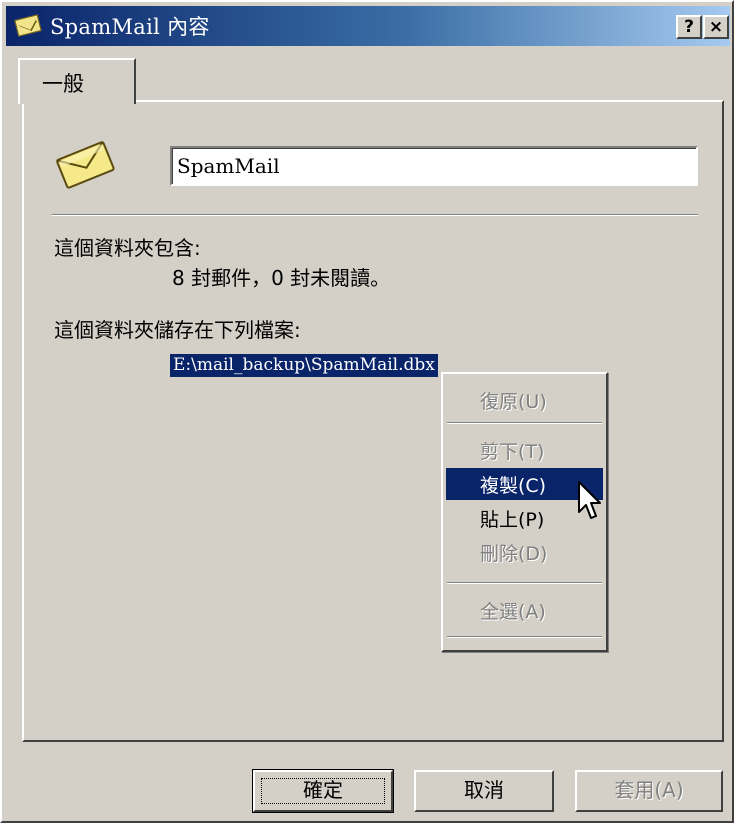 Image resolution: width=734 pixels, height=823 pixels. What do you see at coordinates (304, 365) in the screenshot?
I see `file-path-text: E:\mail_backup\SpamMail.dbx` at bounding box center [304, 365].